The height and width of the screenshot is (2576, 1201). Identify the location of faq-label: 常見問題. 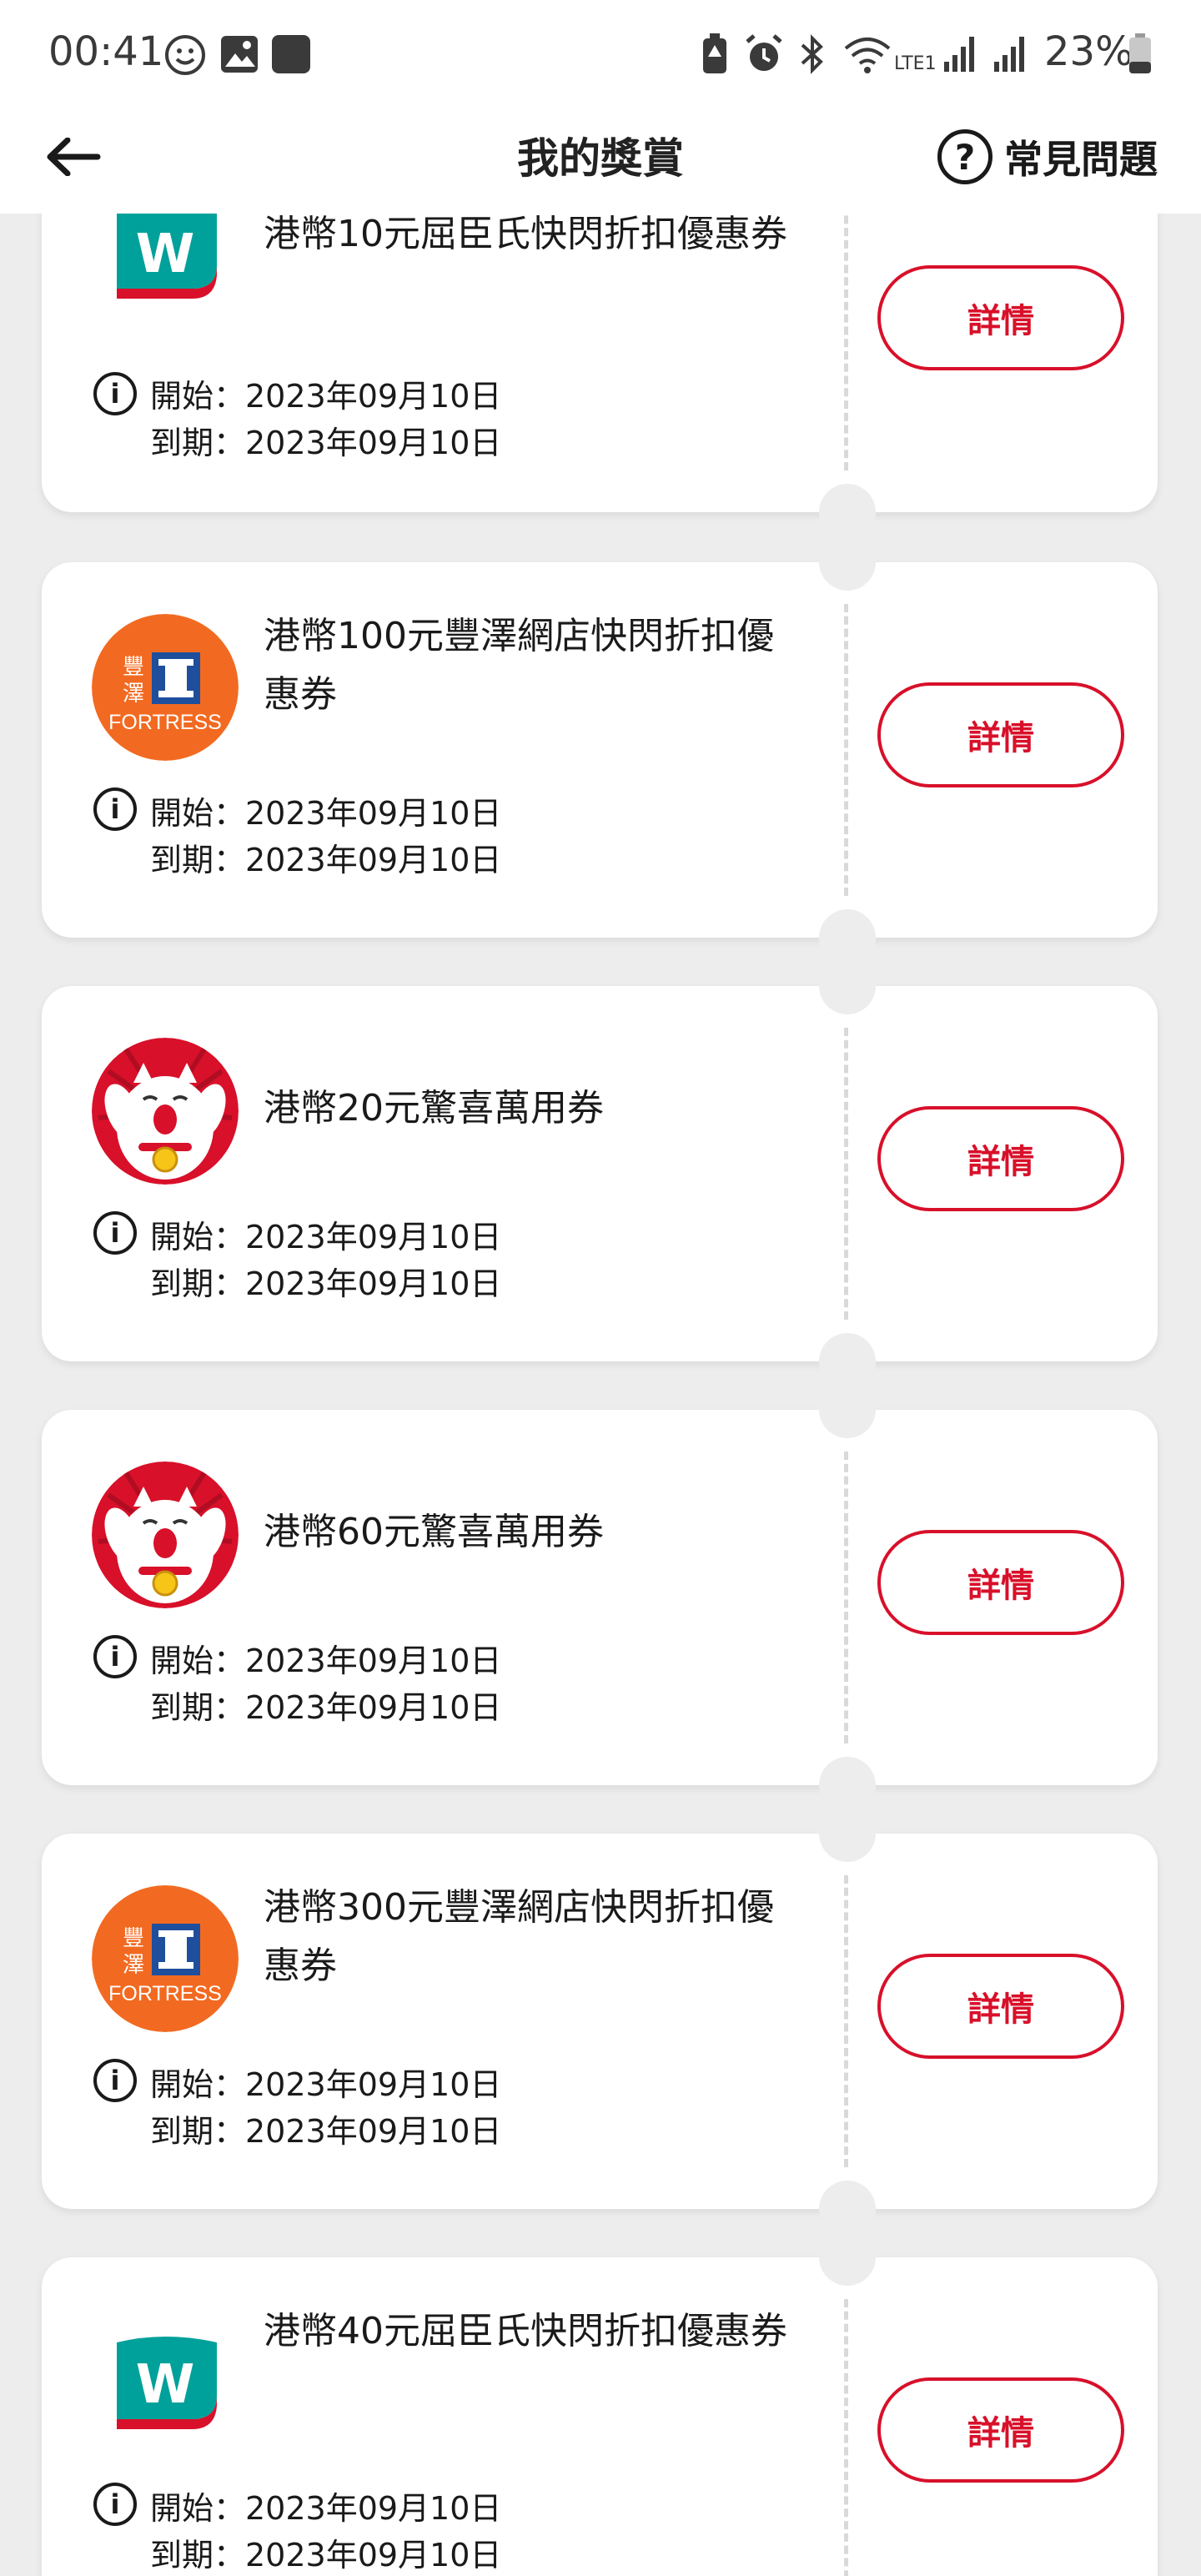
(1081, 159).